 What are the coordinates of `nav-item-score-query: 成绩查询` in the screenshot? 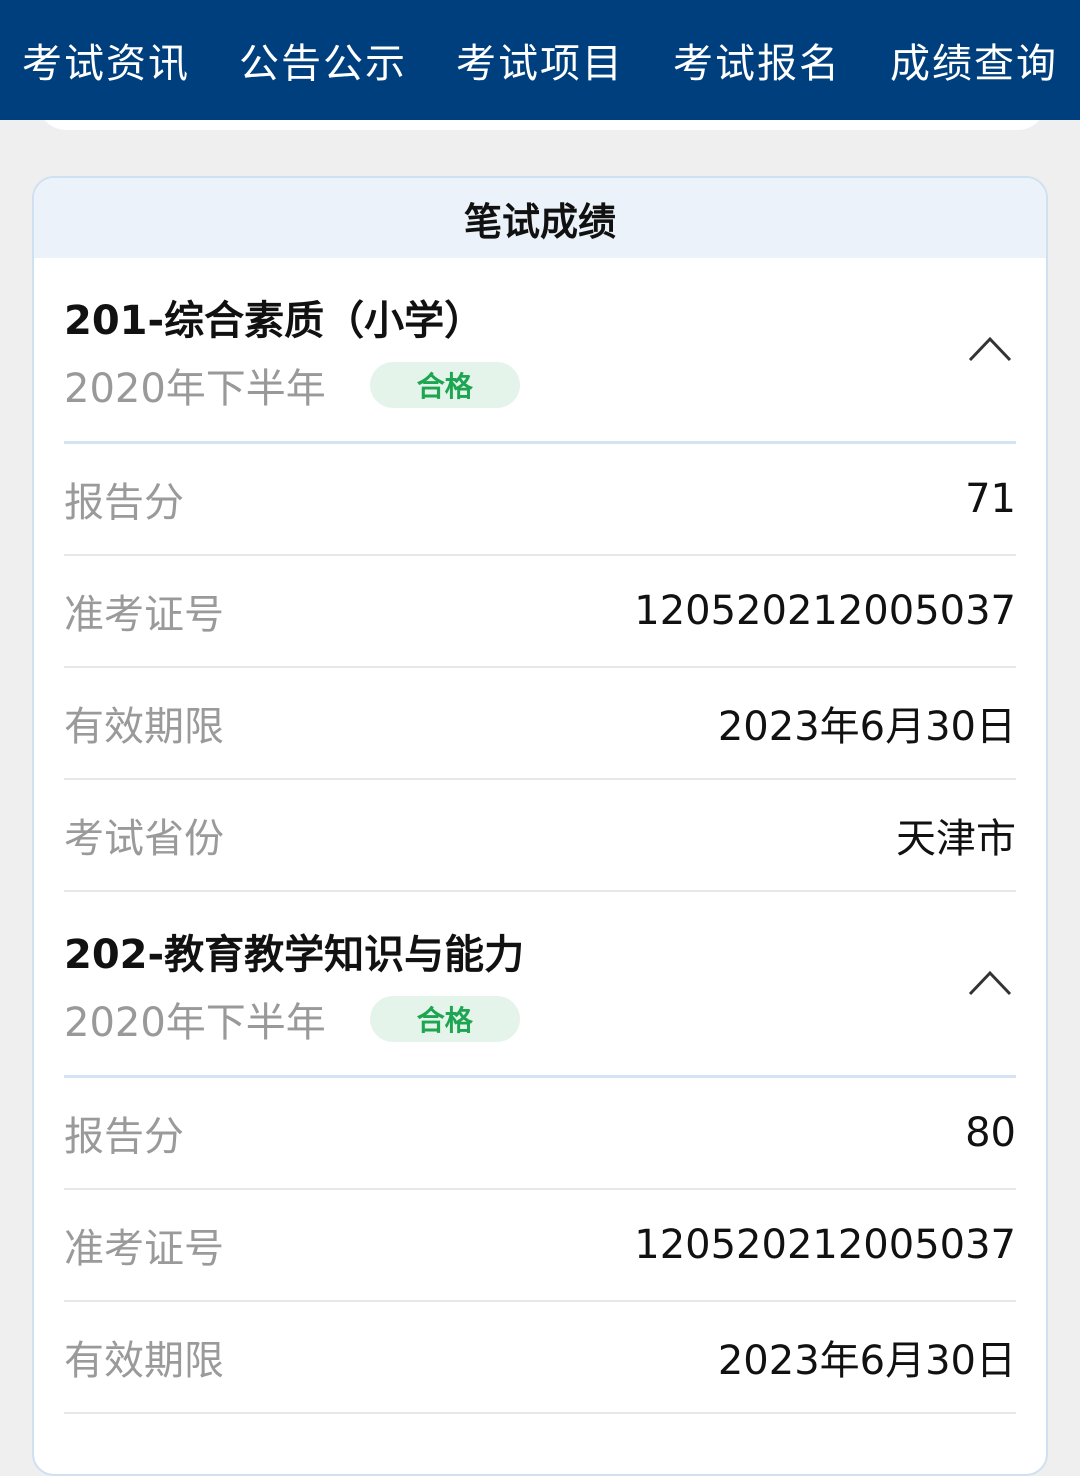 It's located at (974, 60).